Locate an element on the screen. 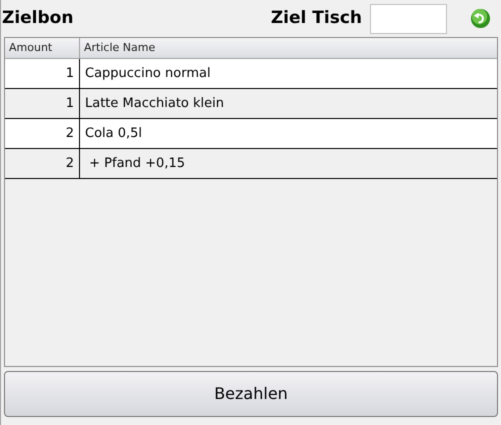 The image size is (501, 425). column-header: Amount is located at coordinates (42, 48).